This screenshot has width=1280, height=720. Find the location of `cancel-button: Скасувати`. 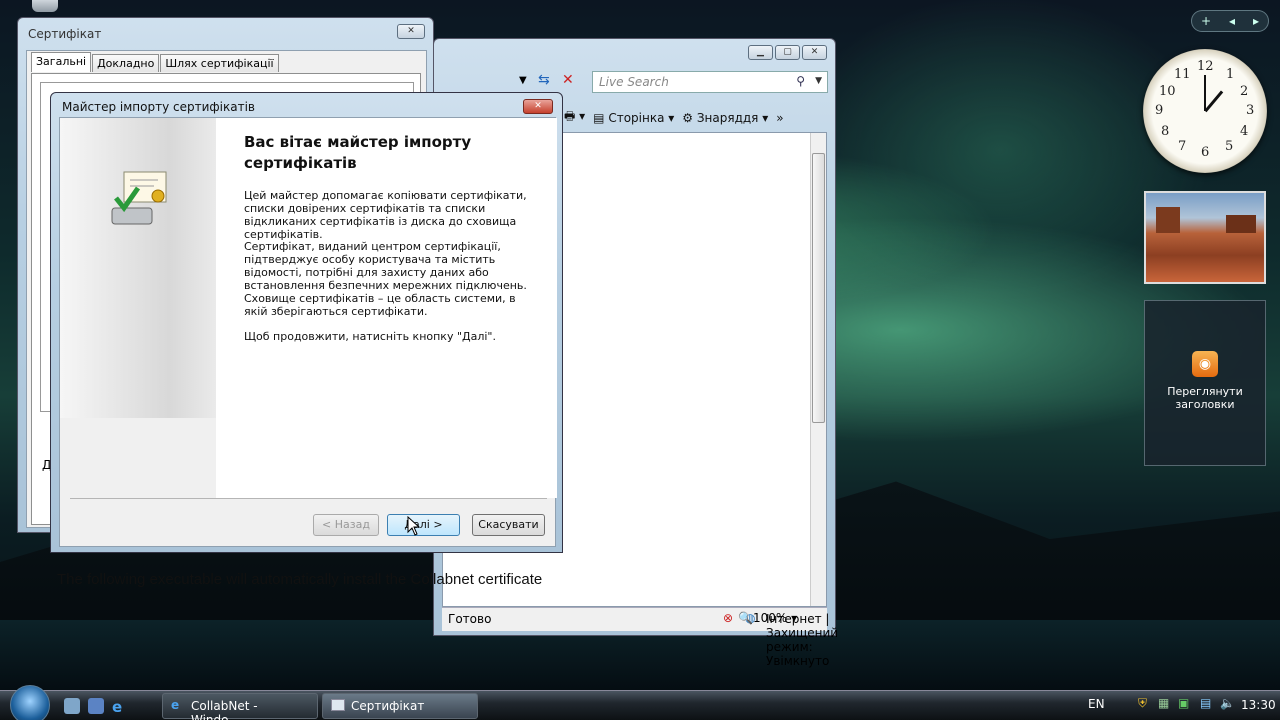

cancel-button: Скасувати is located at coordinates (508, 525).